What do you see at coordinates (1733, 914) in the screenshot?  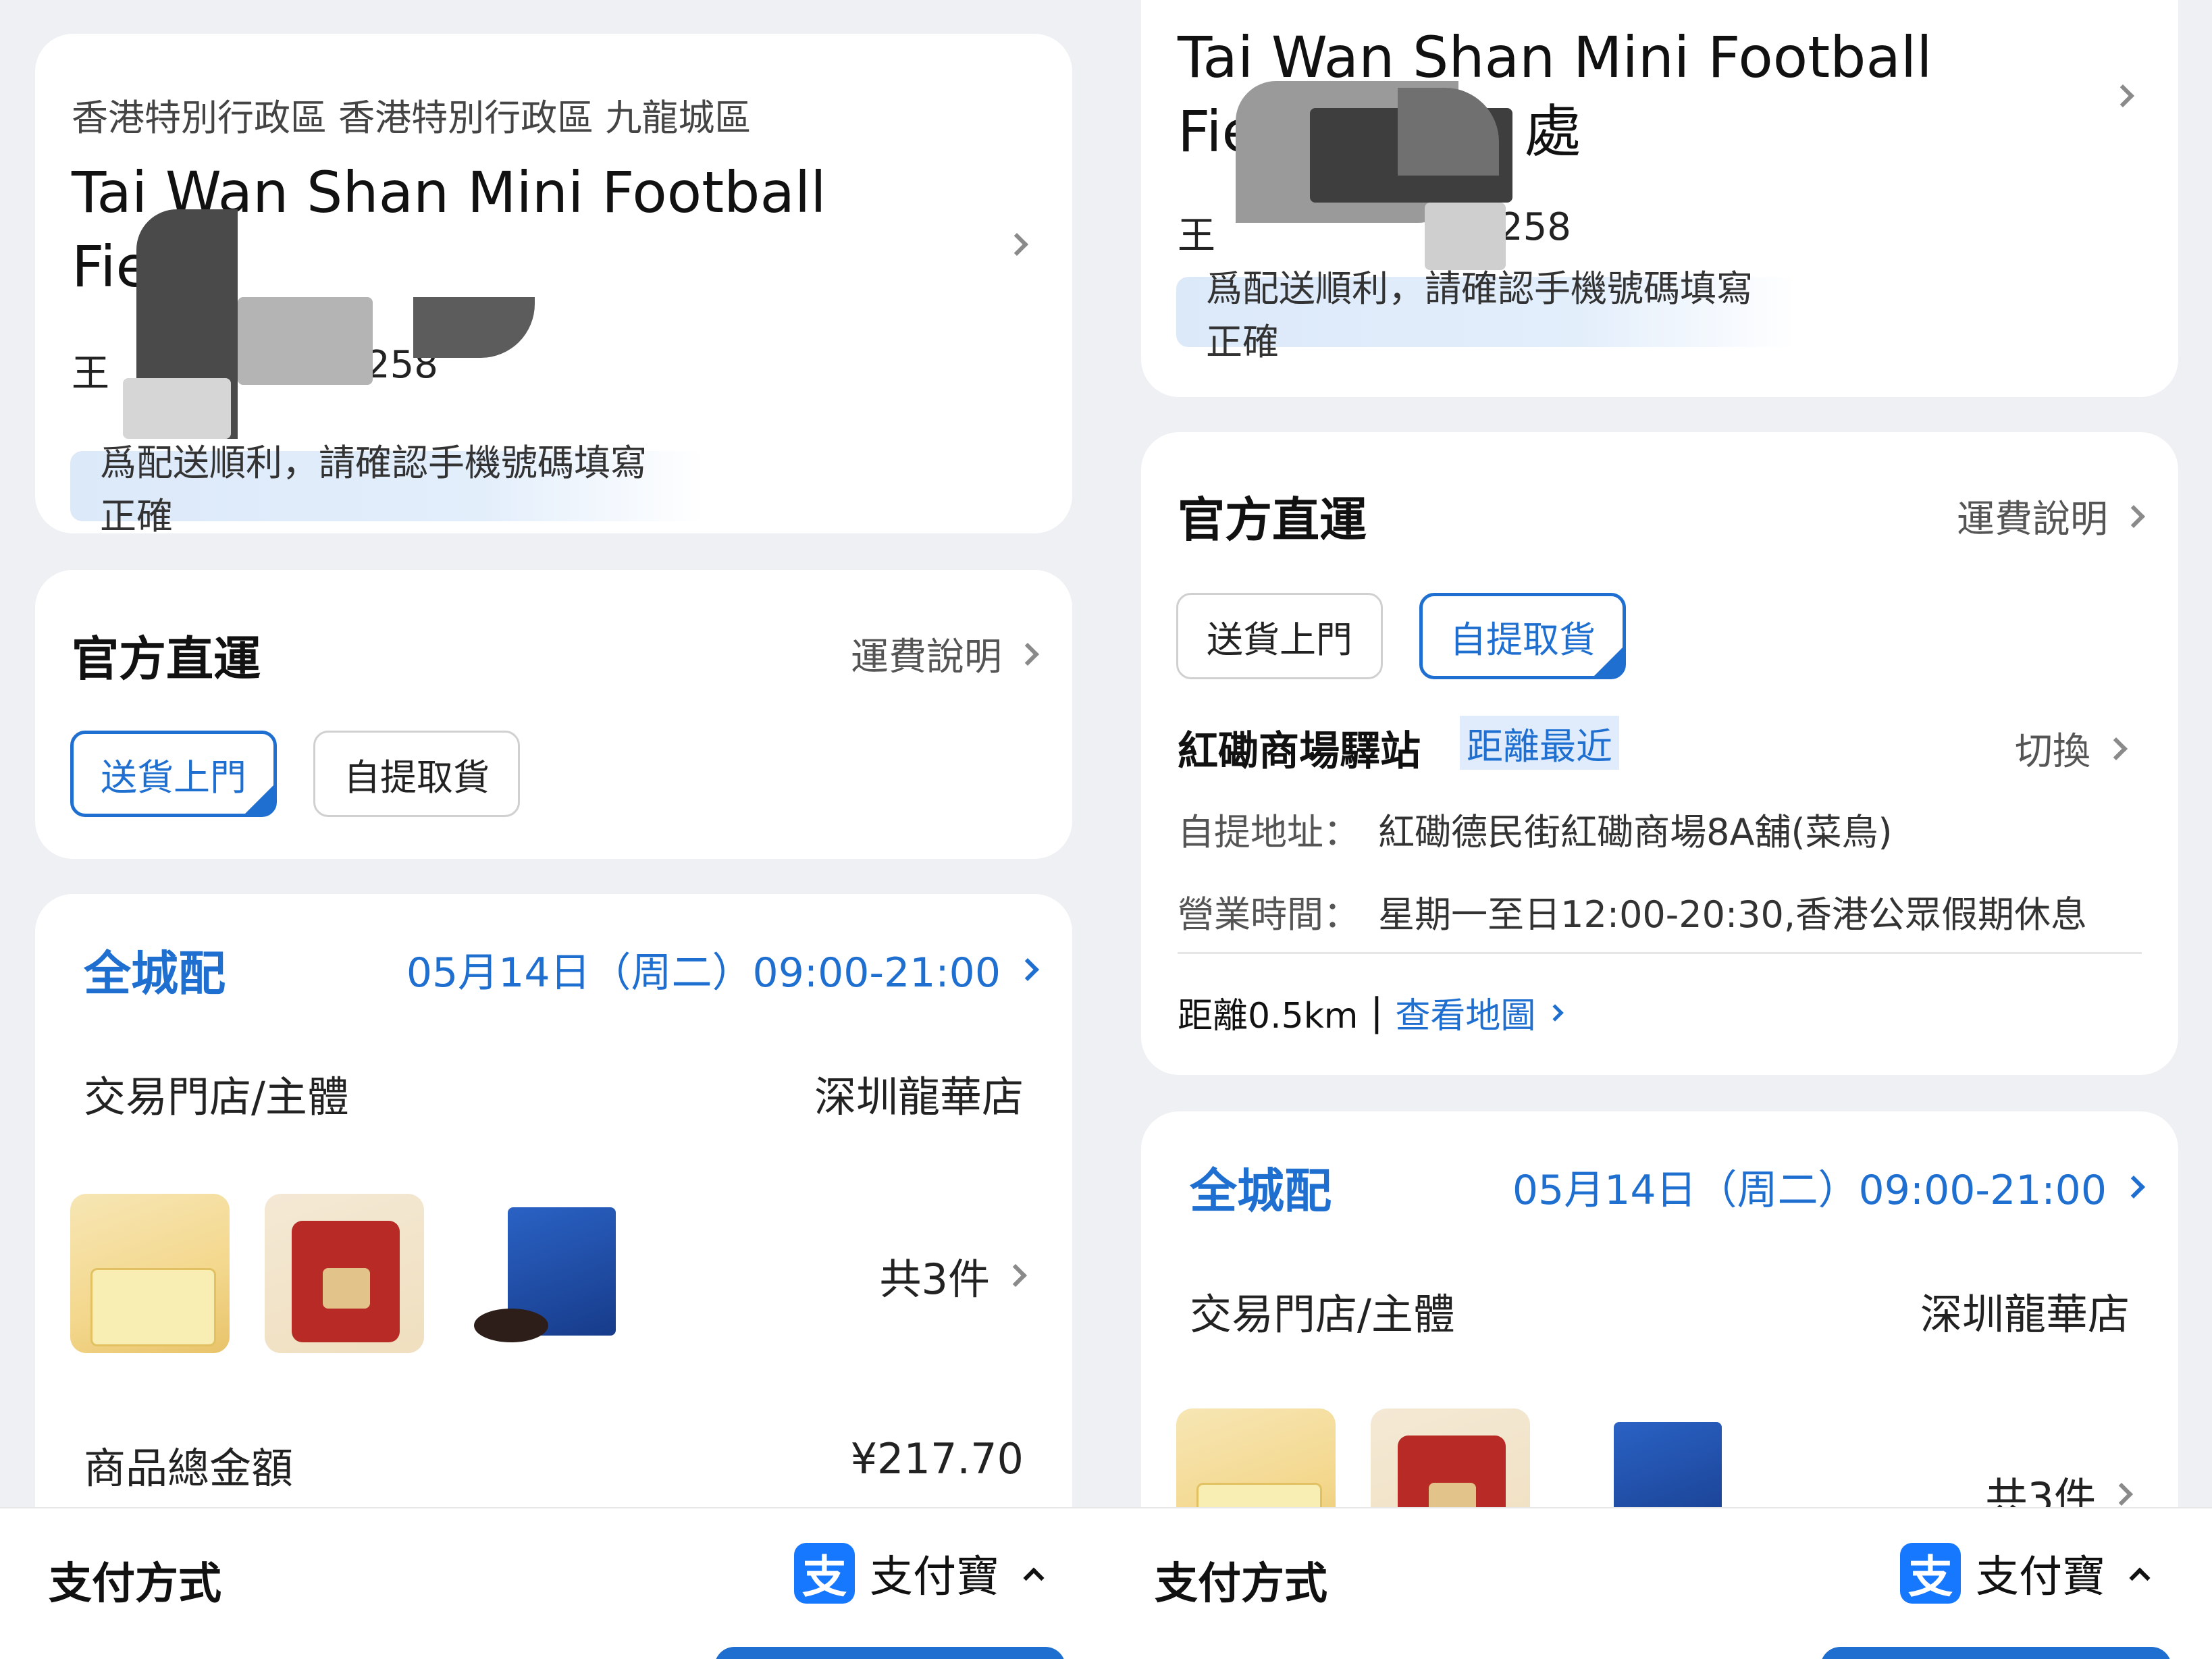 I see `pickup-hours-value: 星期一至日12:00-20:30,香港公眾假期休息` at bounding box center [1733, 914].